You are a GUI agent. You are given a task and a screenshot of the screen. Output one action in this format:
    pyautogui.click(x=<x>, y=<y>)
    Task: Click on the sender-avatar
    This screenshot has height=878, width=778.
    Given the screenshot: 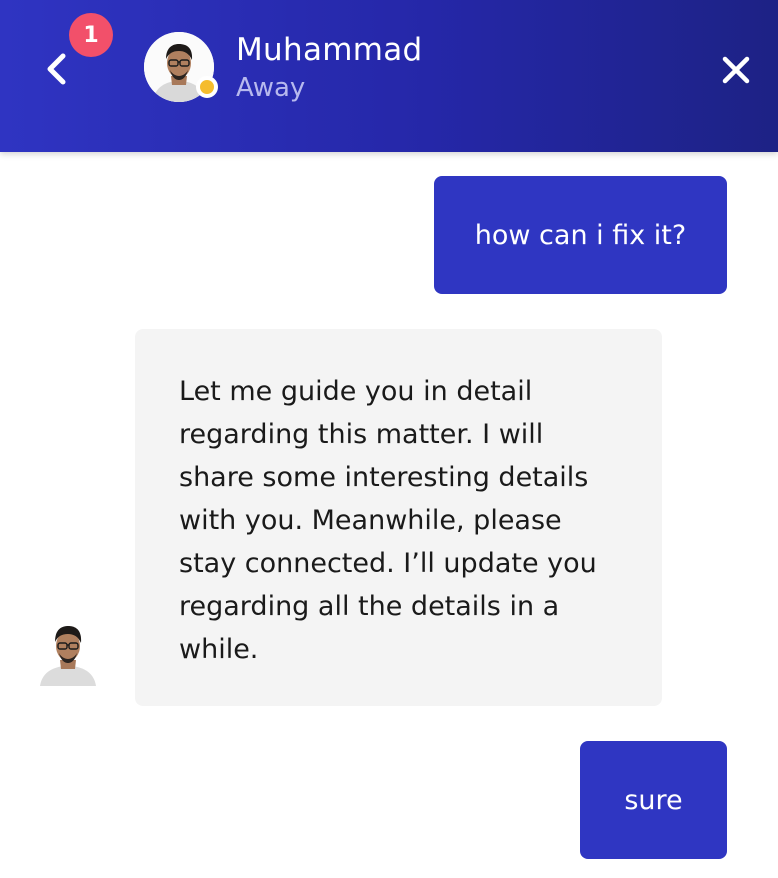 What is the action you would take?
    pyautogui.click(x=68, y=651)
    